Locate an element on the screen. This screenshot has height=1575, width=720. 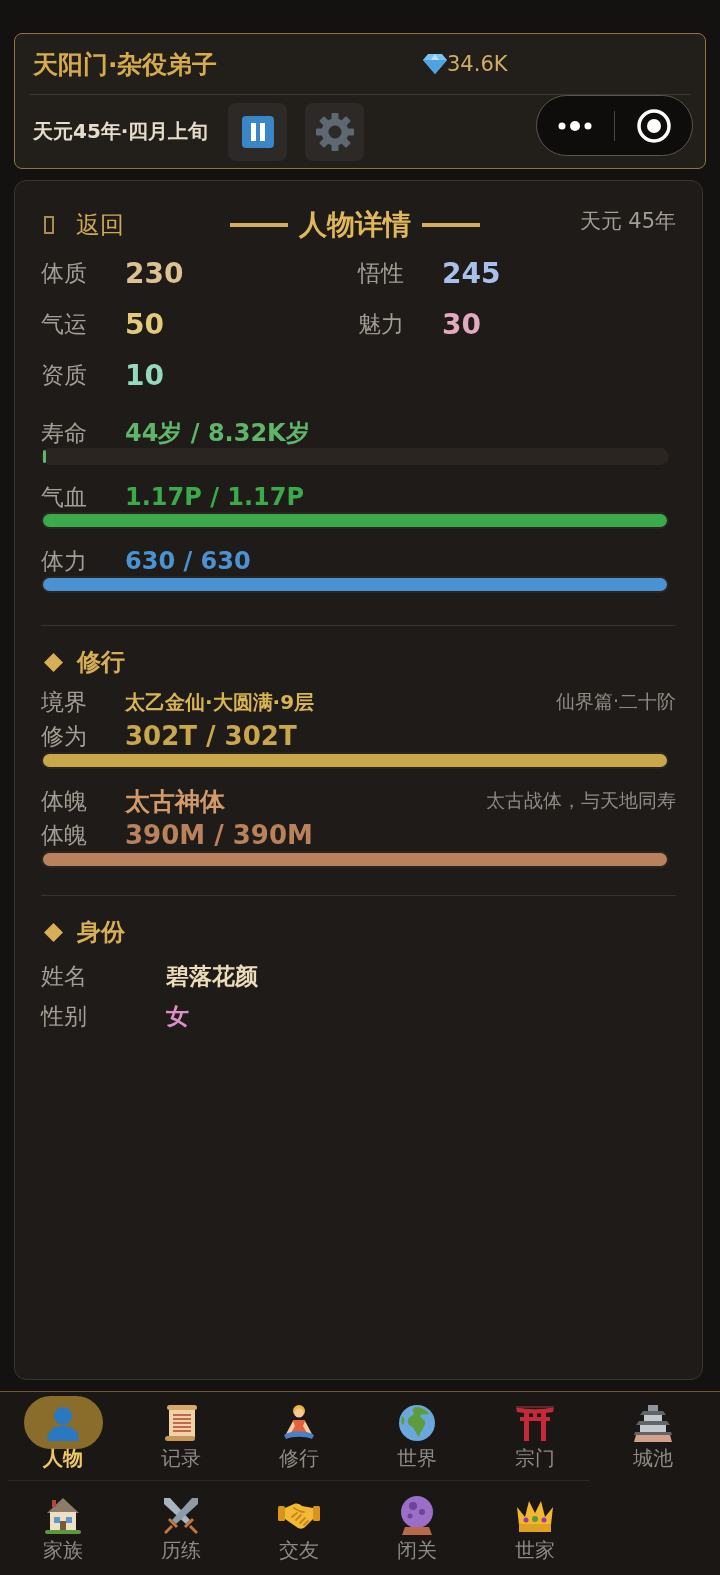
game-date: 天元45年·四月上旬 is located at coordinates (120, 131).